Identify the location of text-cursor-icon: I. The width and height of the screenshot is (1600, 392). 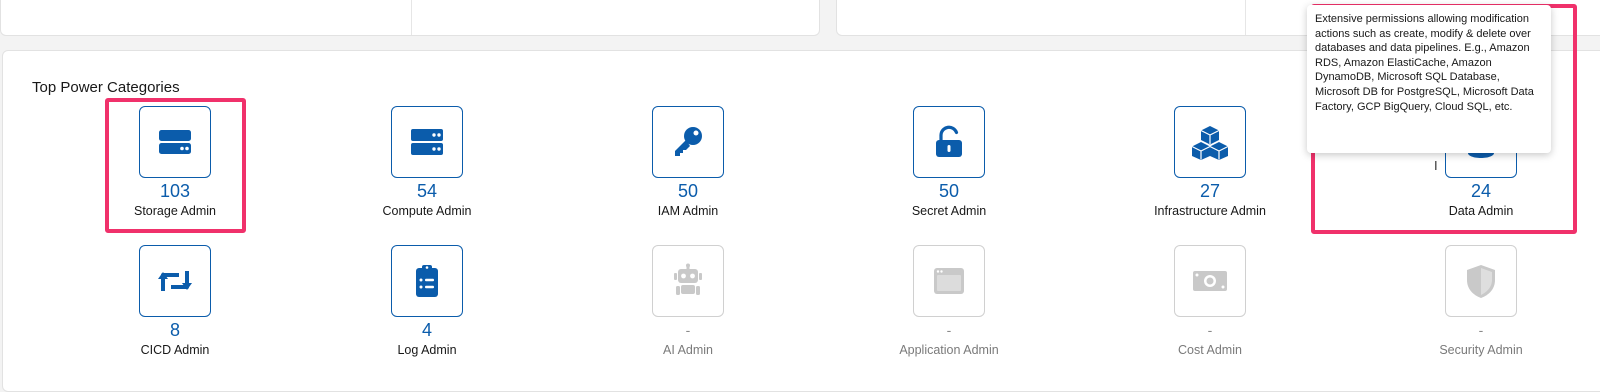
(1436, 165).